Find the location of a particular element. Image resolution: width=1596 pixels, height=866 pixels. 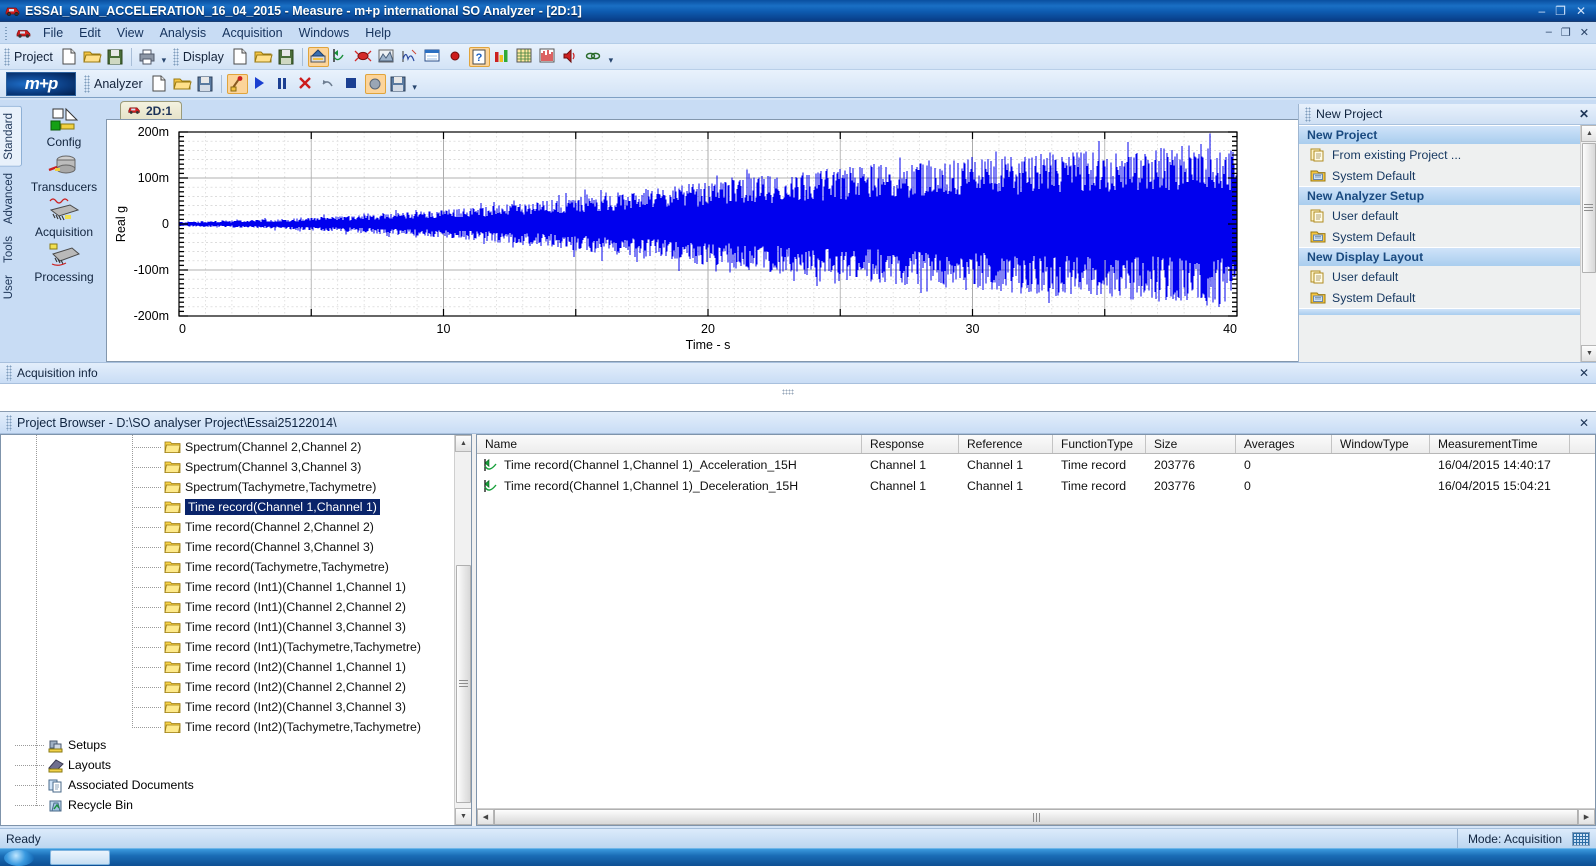

rail-tab-tools: Tools is located at coordinates (11, 249).